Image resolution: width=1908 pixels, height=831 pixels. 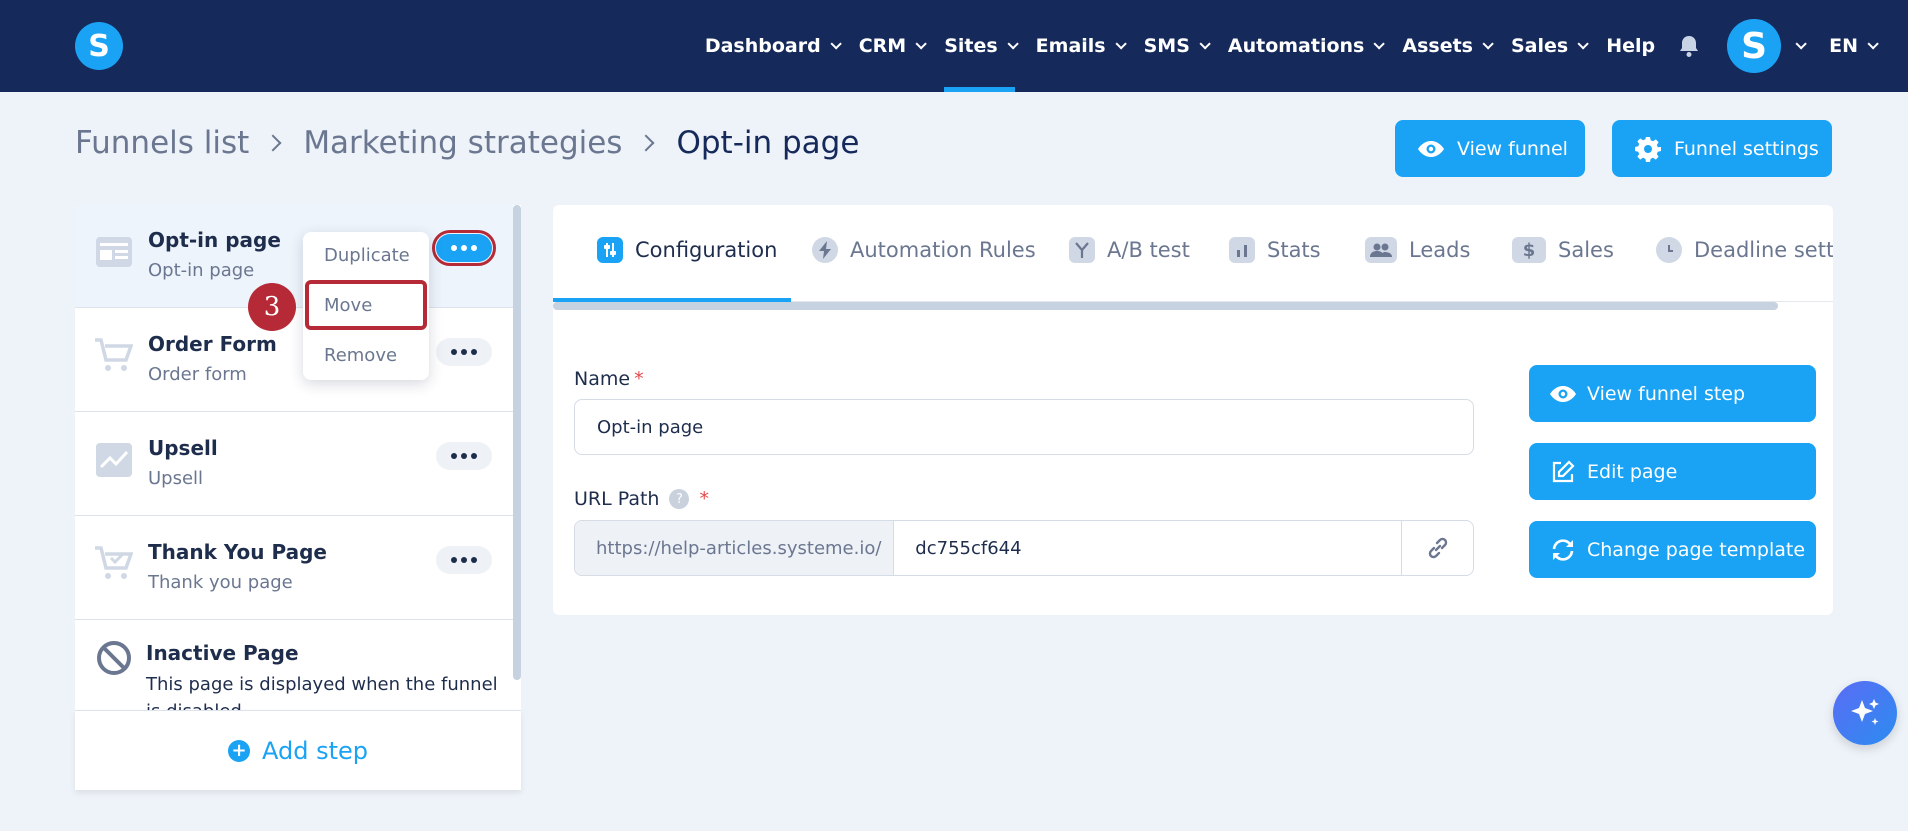 I want to click on edit-icon, so click(x=1563, y=472).